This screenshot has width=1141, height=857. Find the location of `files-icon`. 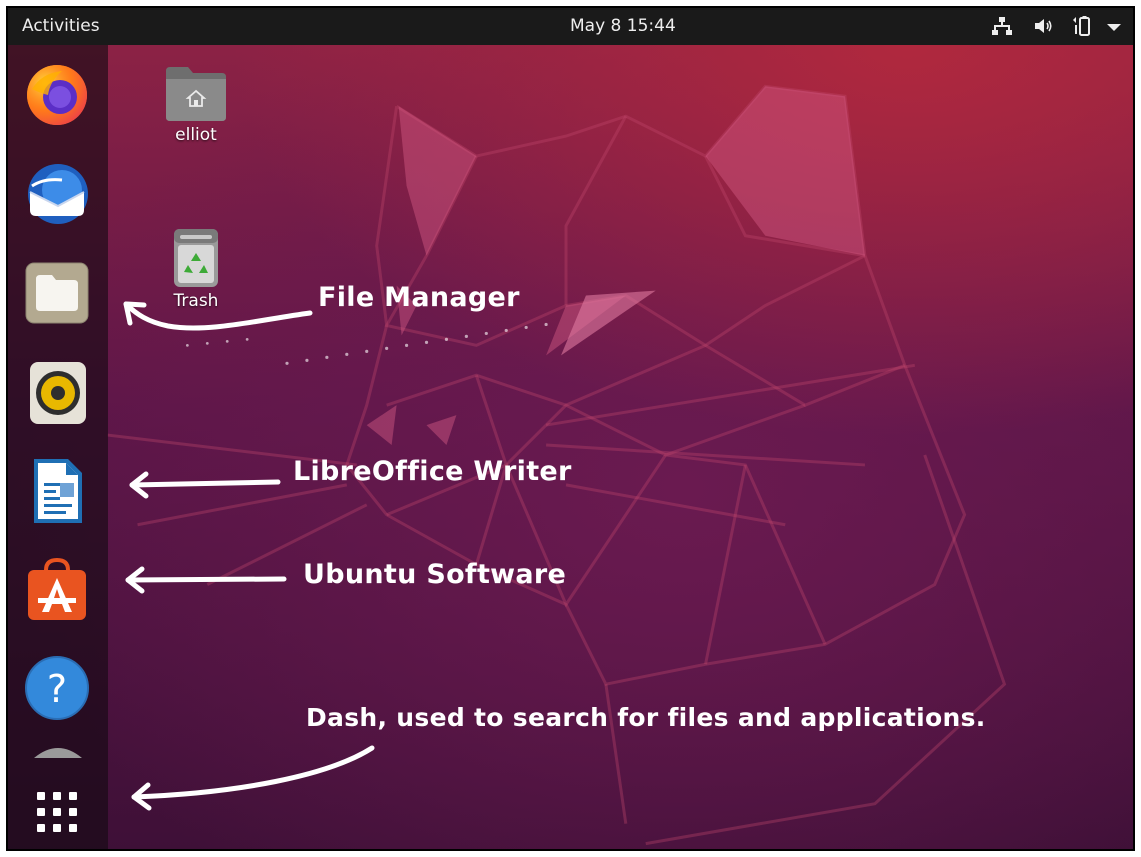

files-icon is located at coordinates (57, 293).